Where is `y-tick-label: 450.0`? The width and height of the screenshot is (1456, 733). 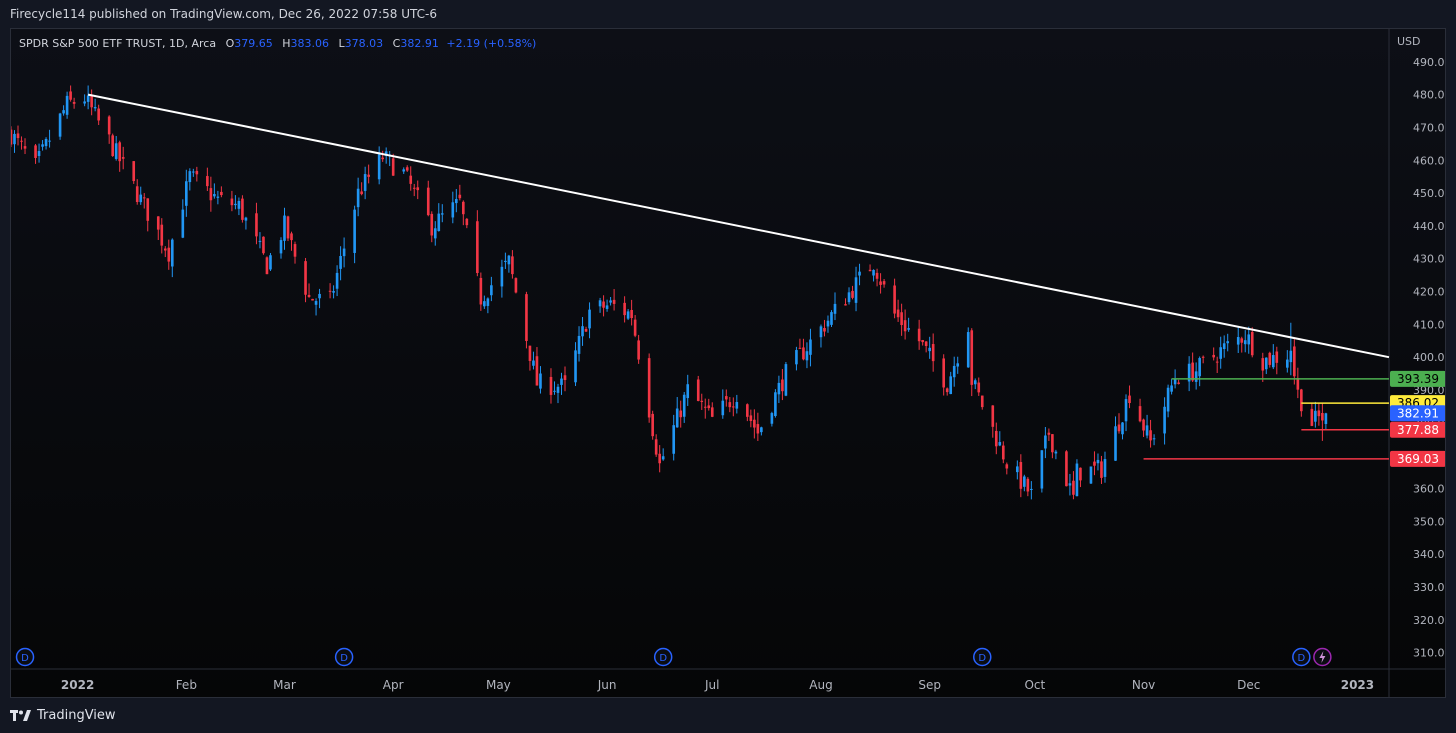 y-tick-label: 450.0 is located at coordinates (1429, 193).